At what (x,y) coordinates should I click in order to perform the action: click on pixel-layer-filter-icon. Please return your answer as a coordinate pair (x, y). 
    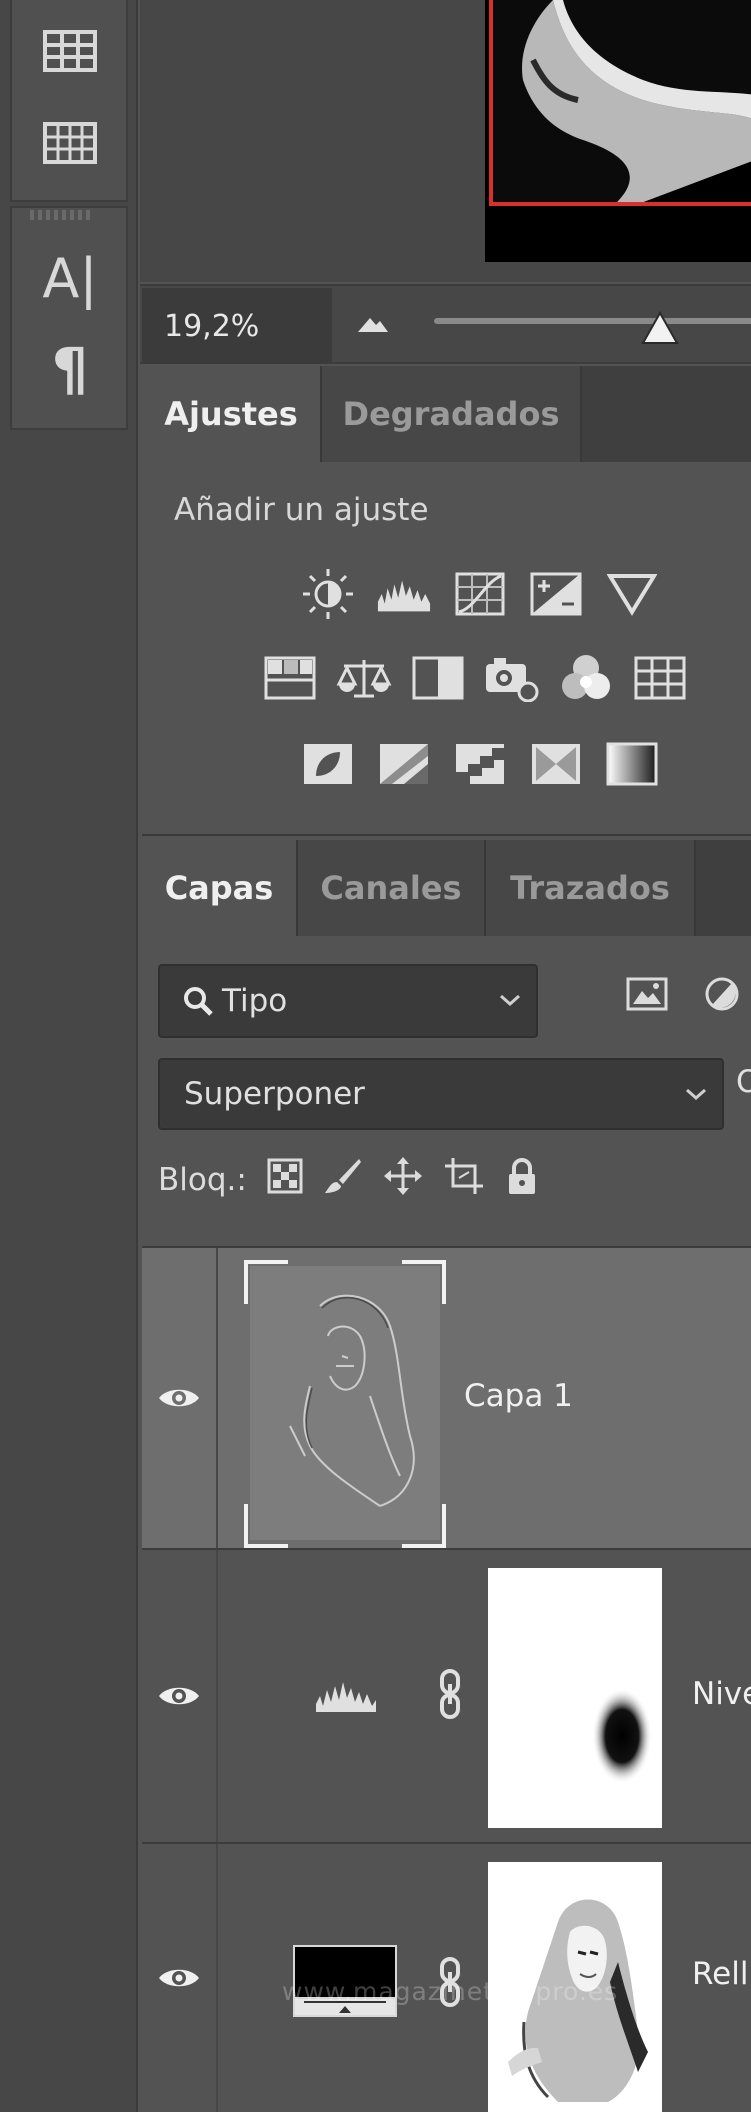
    Looking at the image, I should click on (647, 996).